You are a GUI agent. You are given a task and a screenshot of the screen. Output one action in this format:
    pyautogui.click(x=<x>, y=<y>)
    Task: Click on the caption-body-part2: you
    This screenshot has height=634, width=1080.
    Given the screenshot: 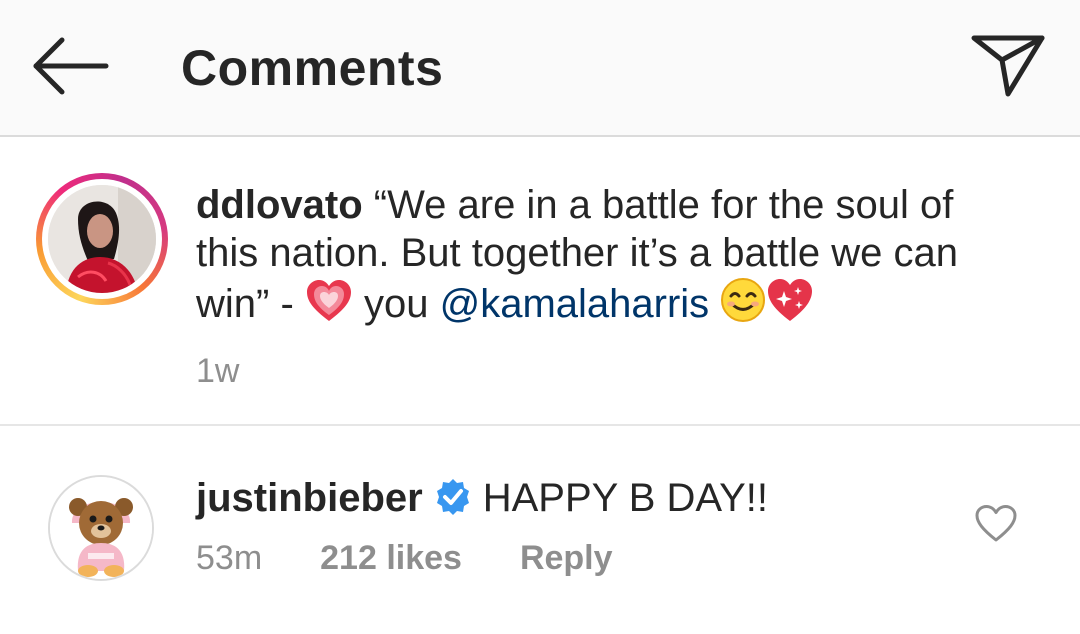 What is the action you would take?
    pyautogui.click(x=396, y=304)
    